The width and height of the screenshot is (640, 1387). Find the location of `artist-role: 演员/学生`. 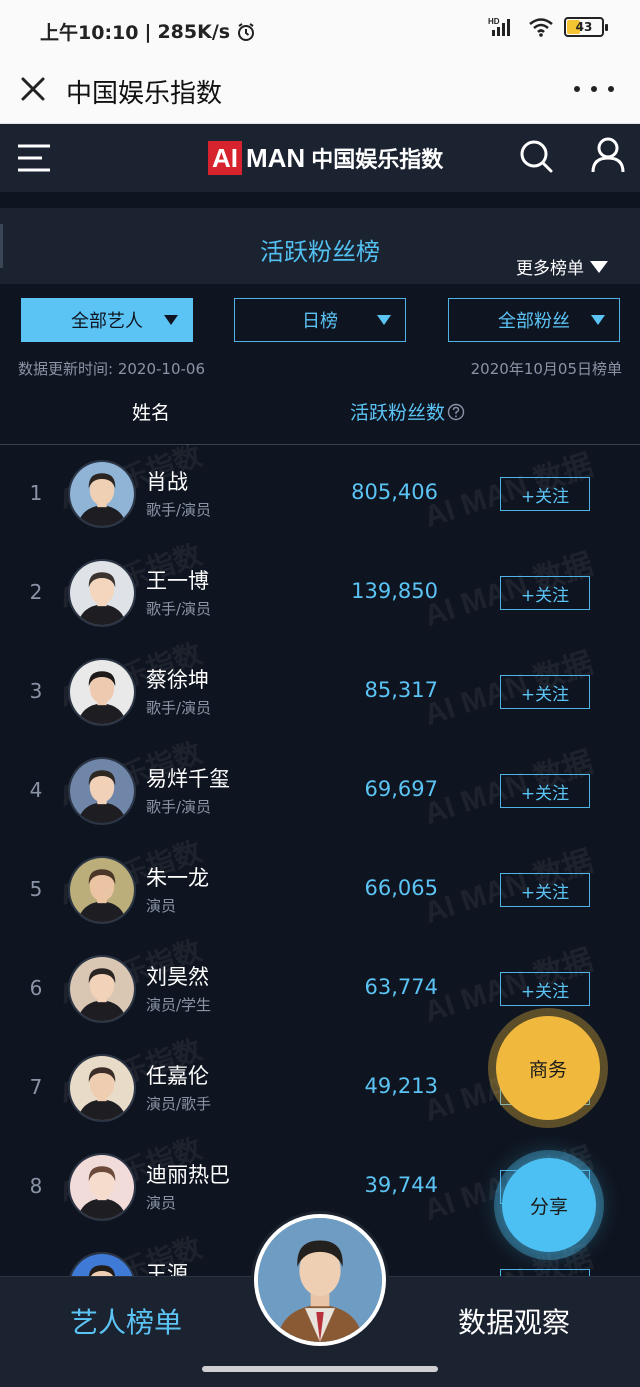

artist-role: 演员/学生 is located at coordinates (179, 1005).